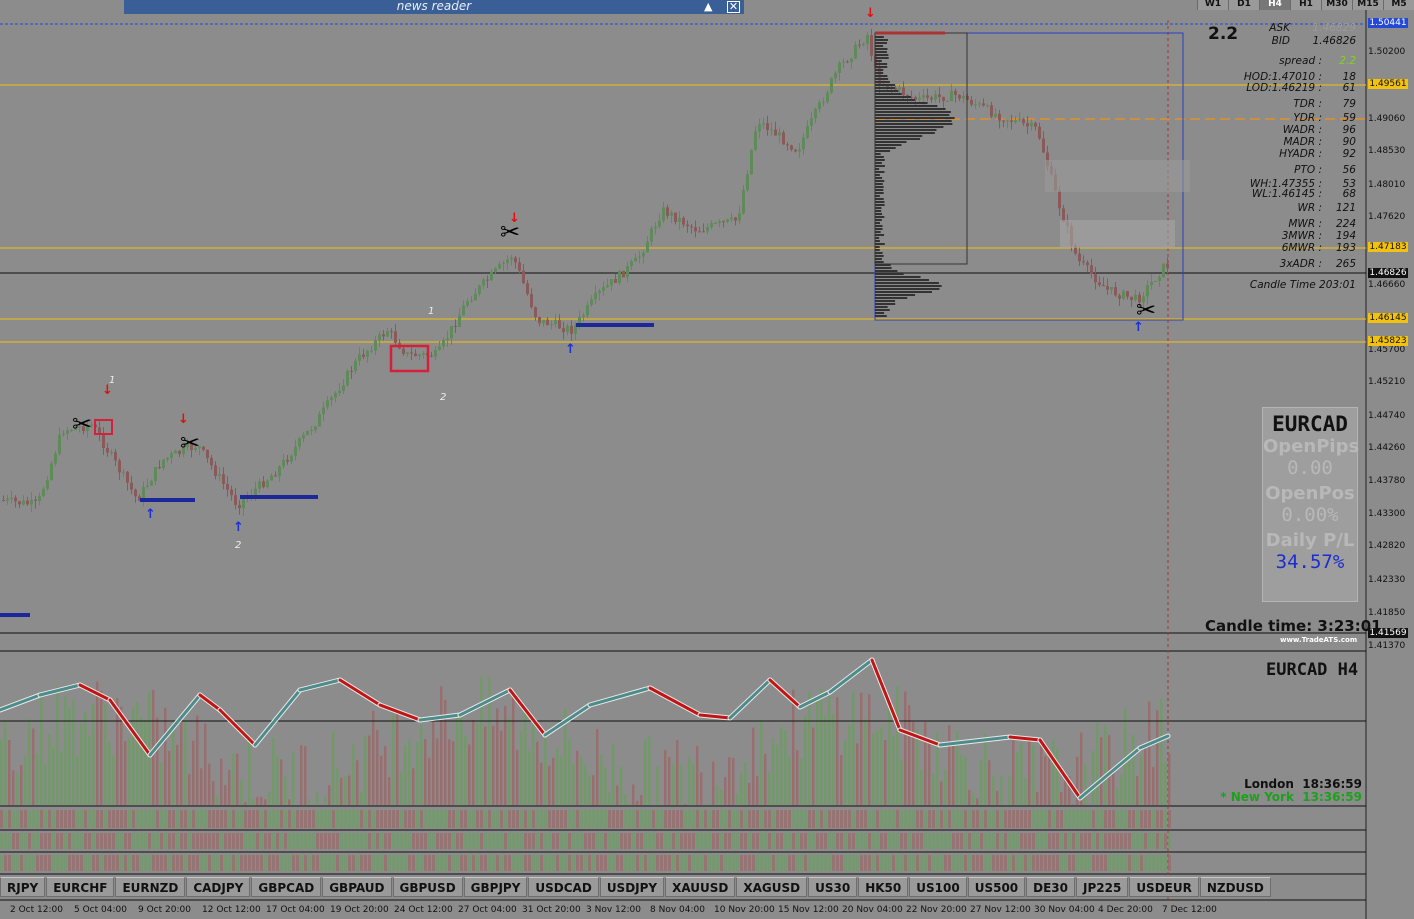 This screenshot has width=1414, height=919. Describe the element at coordinates (1336, 5) in the screenshot. I see `timeframe-button-m30: M30` at that location.